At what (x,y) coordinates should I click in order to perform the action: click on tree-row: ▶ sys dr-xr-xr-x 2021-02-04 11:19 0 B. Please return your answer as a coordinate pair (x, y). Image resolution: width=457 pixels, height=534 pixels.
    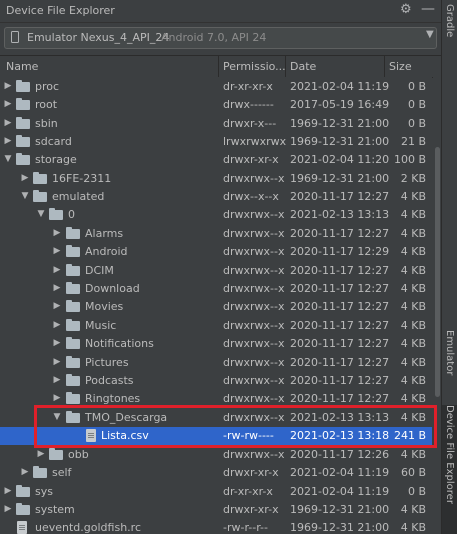
    Looking at the image, I should click on (216, 492).